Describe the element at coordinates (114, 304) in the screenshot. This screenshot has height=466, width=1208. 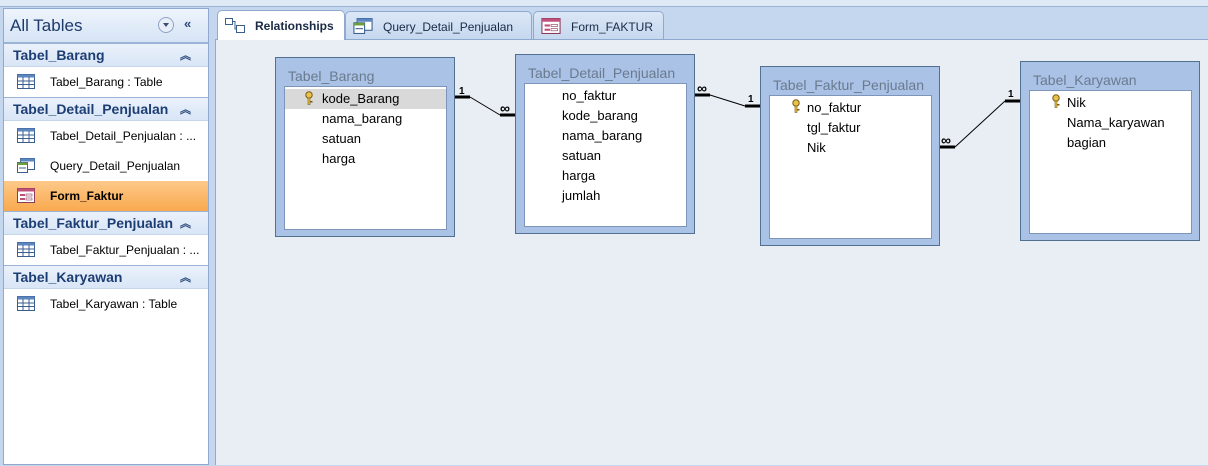
I see `nav-item-label: Tabel_Karyawan : Table` at that location.